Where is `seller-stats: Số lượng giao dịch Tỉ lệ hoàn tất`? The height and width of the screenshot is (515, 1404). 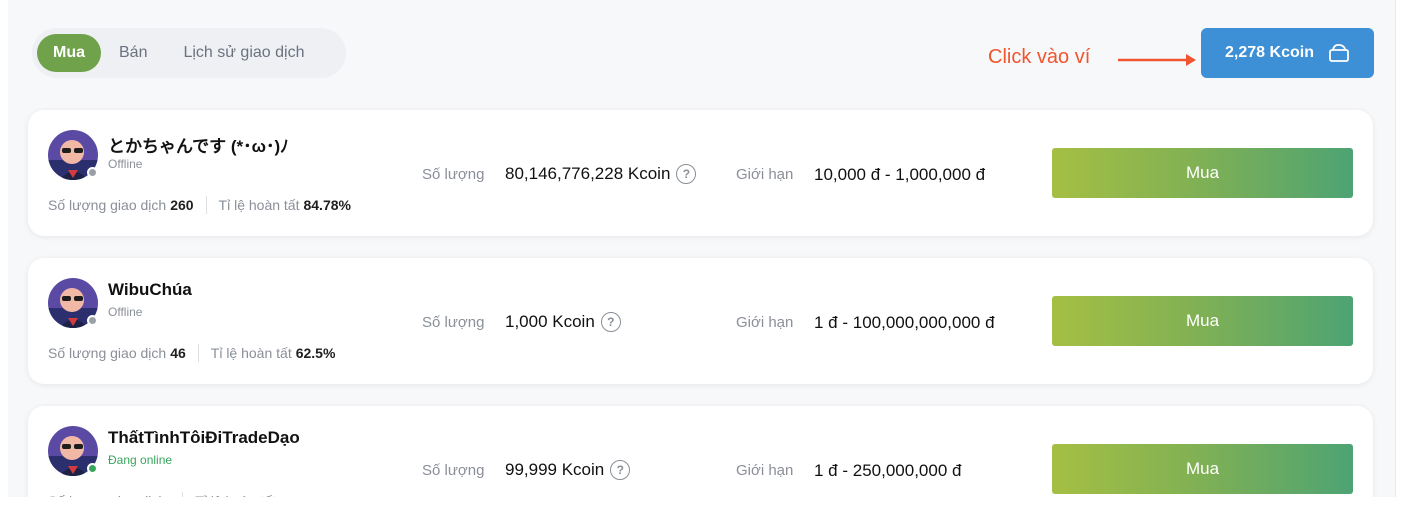 seller-stats: Số lượng giao dịch Tỉ lệ hoàn tất is located at coordinates (164, 494).